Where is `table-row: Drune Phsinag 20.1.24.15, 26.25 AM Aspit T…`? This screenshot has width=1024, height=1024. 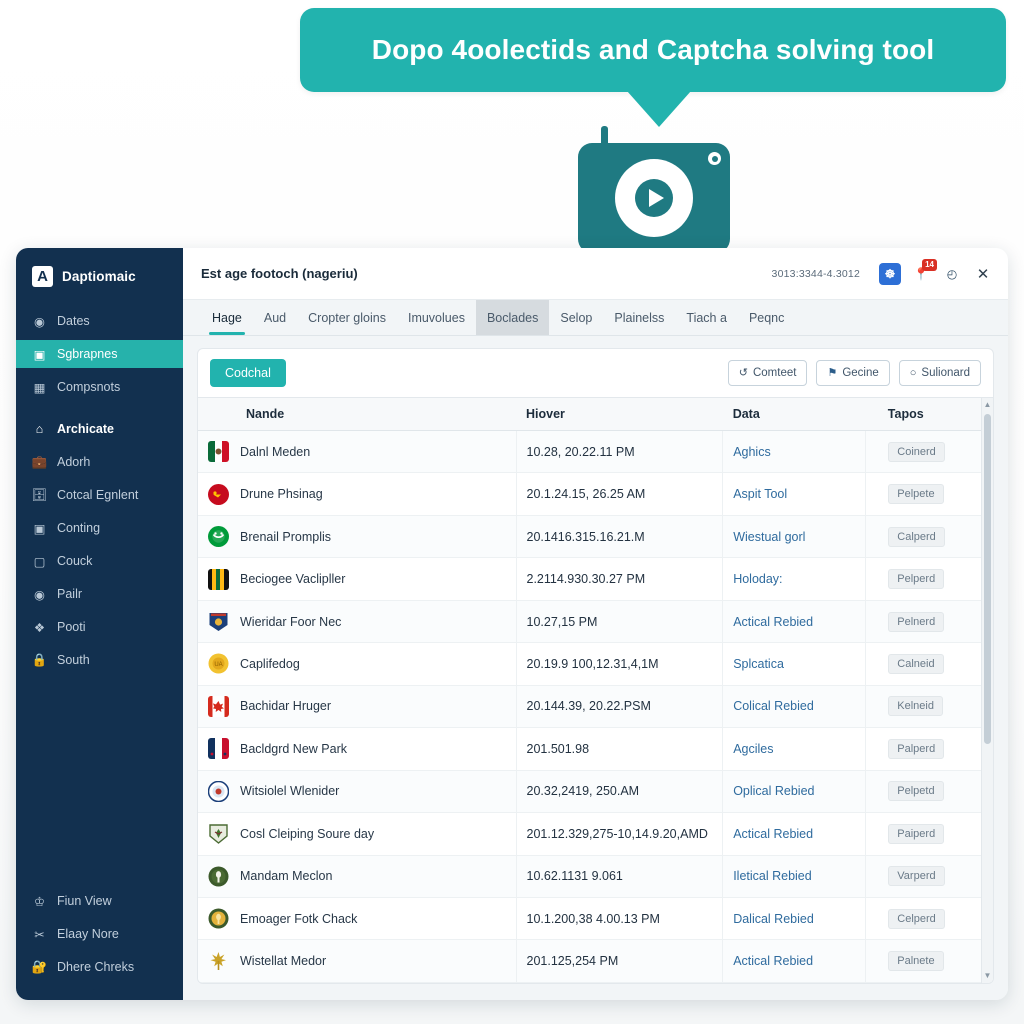 table-row: Drune Phsinag 20.1.24.15, 26.25 AM Aspit T… is located at coordinates (595, 494).